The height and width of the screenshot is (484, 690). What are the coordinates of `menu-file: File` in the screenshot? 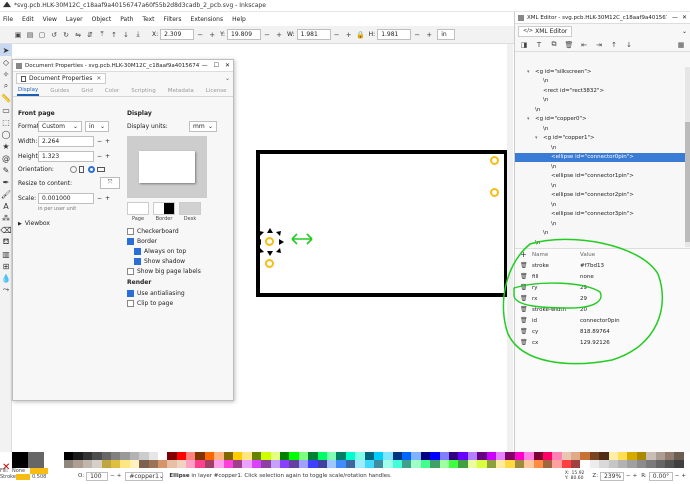 It's located at (8, 19).